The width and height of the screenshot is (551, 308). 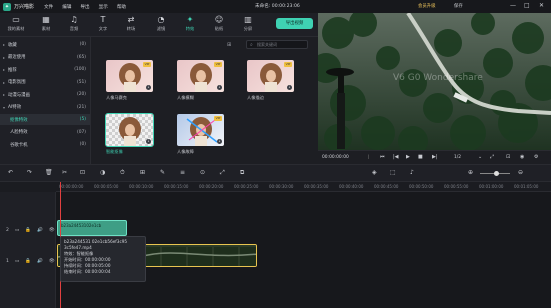 What do you see at coordinates (103, 25) in the screenshot?
I see `tab-text: T 文字` at bounding box center [103, 25].